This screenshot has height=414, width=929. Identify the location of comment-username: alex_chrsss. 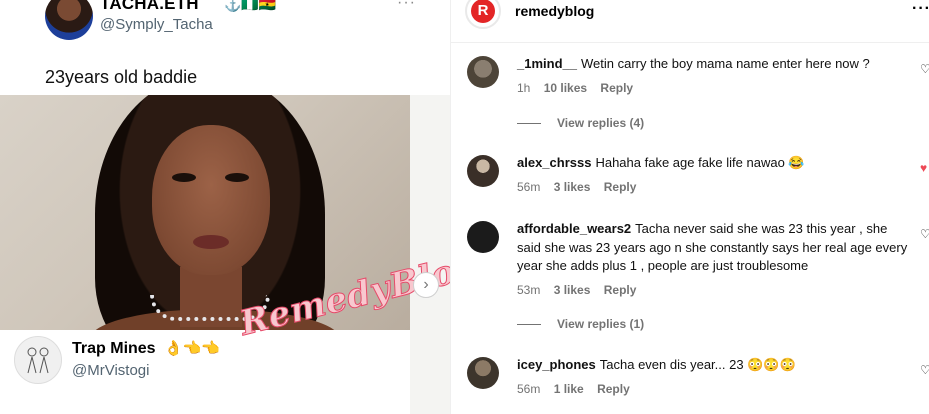
(554, 162).